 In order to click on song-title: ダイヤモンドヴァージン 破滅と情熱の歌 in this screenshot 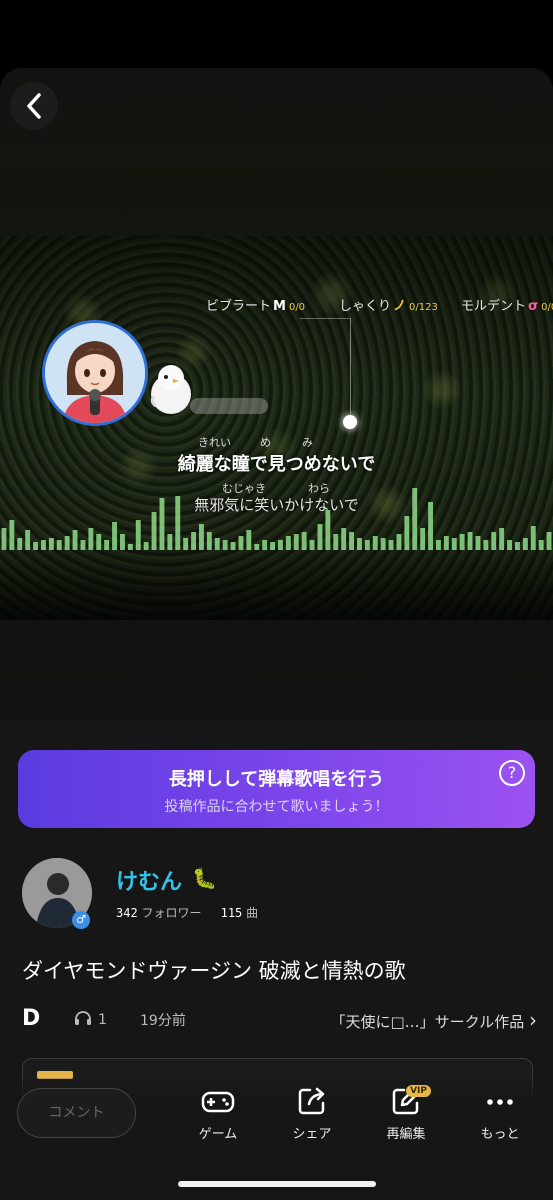, I will do `click(214, 971)`.